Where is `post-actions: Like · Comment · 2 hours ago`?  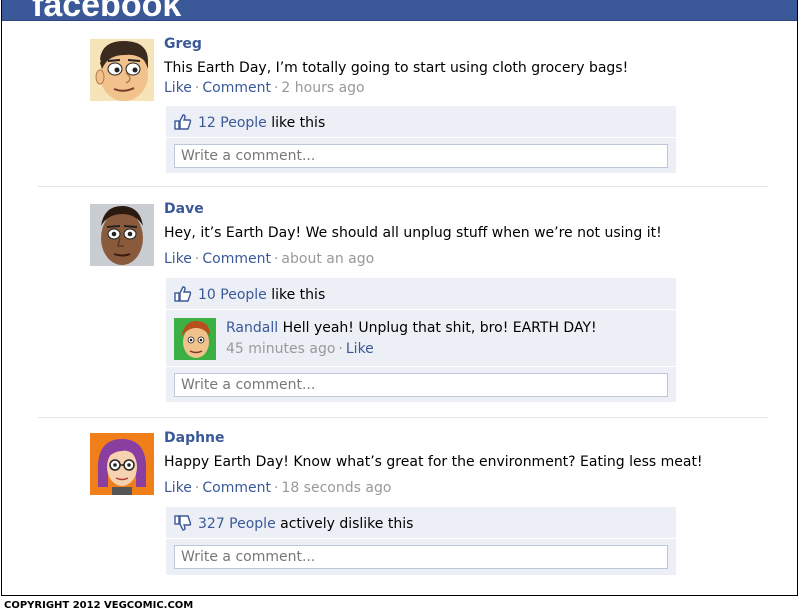 post-actions: Like · Comment · 2 hours ago is located at coordinates (264, 88).